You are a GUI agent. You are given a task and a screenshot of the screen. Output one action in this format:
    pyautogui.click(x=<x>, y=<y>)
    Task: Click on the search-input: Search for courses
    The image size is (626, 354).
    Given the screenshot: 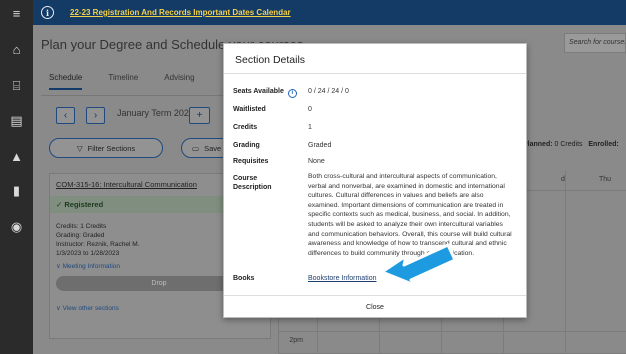 What is the action you would take?
    pyautogui.click(x=595, y=43)
    